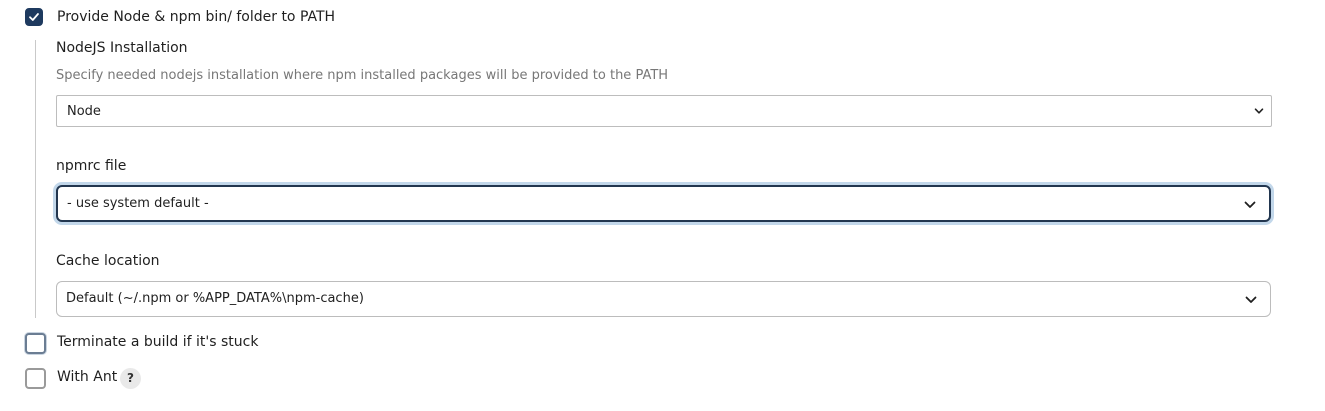  Describe the element at coordinates (35, 343) in the screenshot. I see `terminate-build-checkbox` at that location.